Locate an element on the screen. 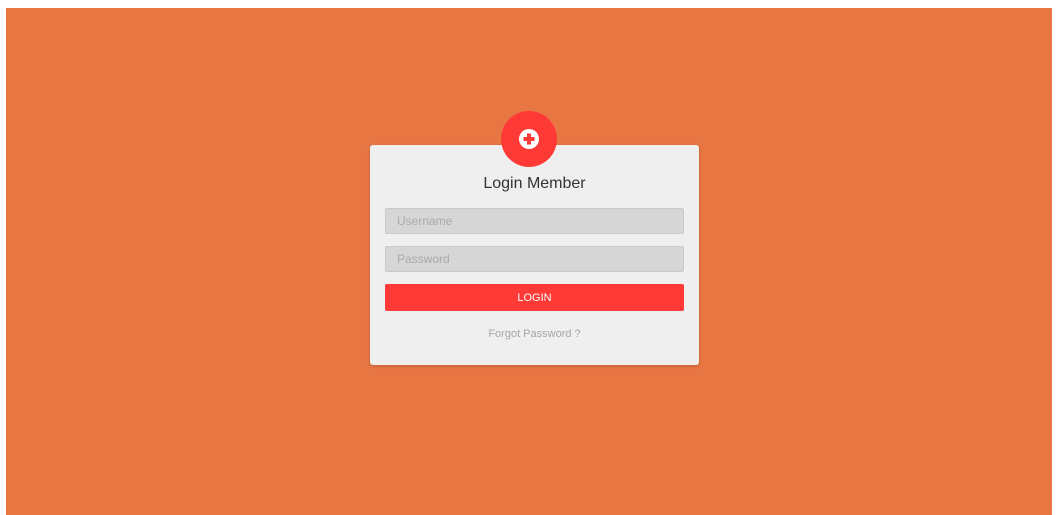 This screenshot has width=1057, height=515. login-title: Login Member is located at coordinates (534, 183).